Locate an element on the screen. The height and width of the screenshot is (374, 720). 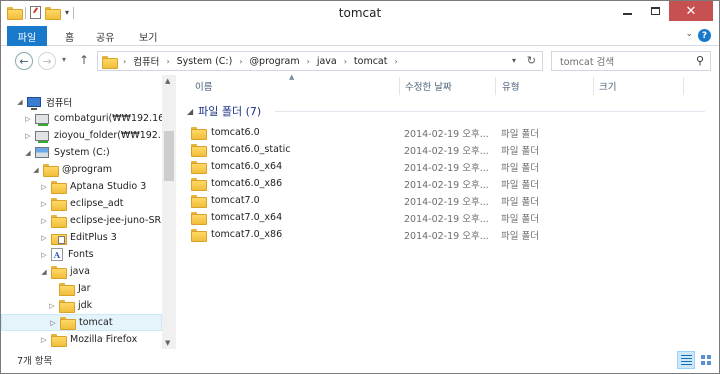
tree-item-system-c: ◢ System (C:) is located at coordinates (81, 152).